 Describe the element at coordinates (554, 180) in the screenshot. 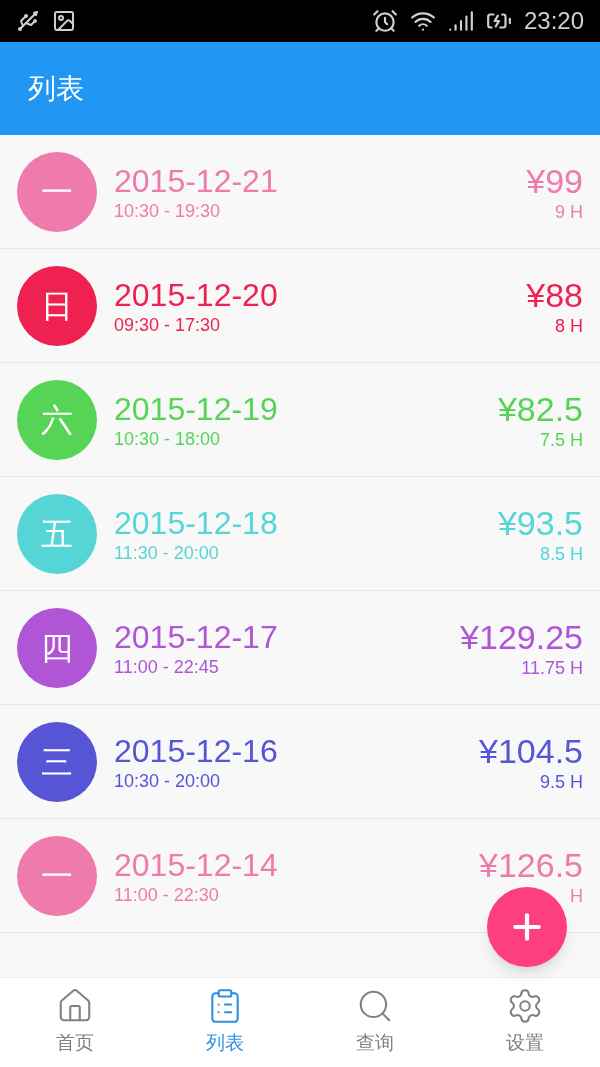

I see `amount: ¥99` at that location.